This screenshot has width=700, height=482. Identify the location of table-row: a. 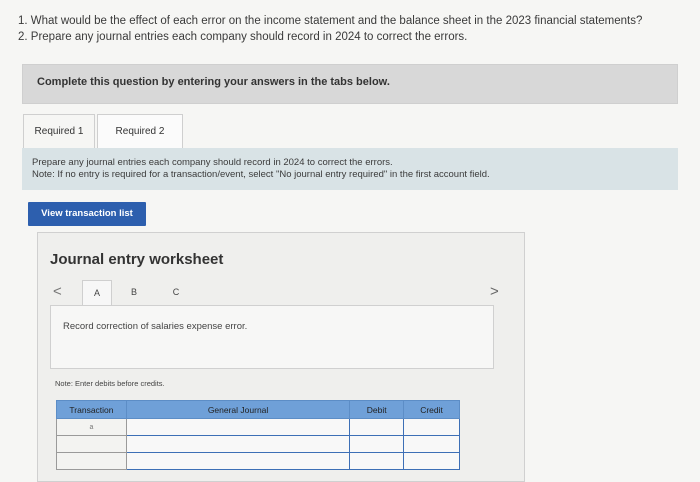
(258, 427).